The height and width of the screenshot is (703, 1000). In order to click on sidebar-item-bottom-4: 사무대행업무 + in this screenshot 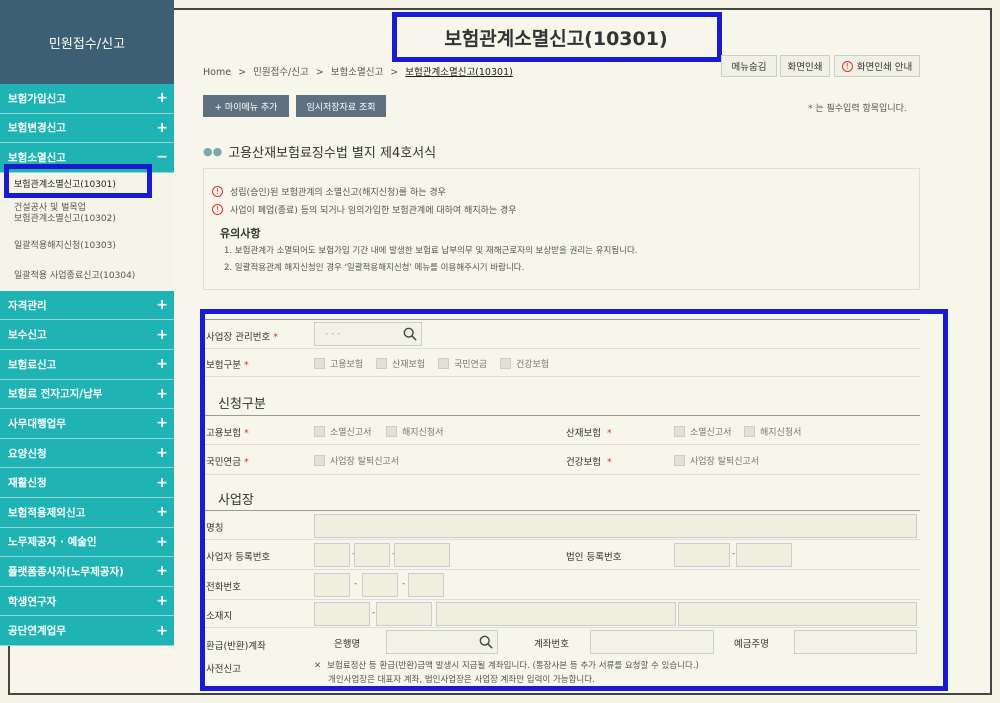, I will do `click(87, 424)`.